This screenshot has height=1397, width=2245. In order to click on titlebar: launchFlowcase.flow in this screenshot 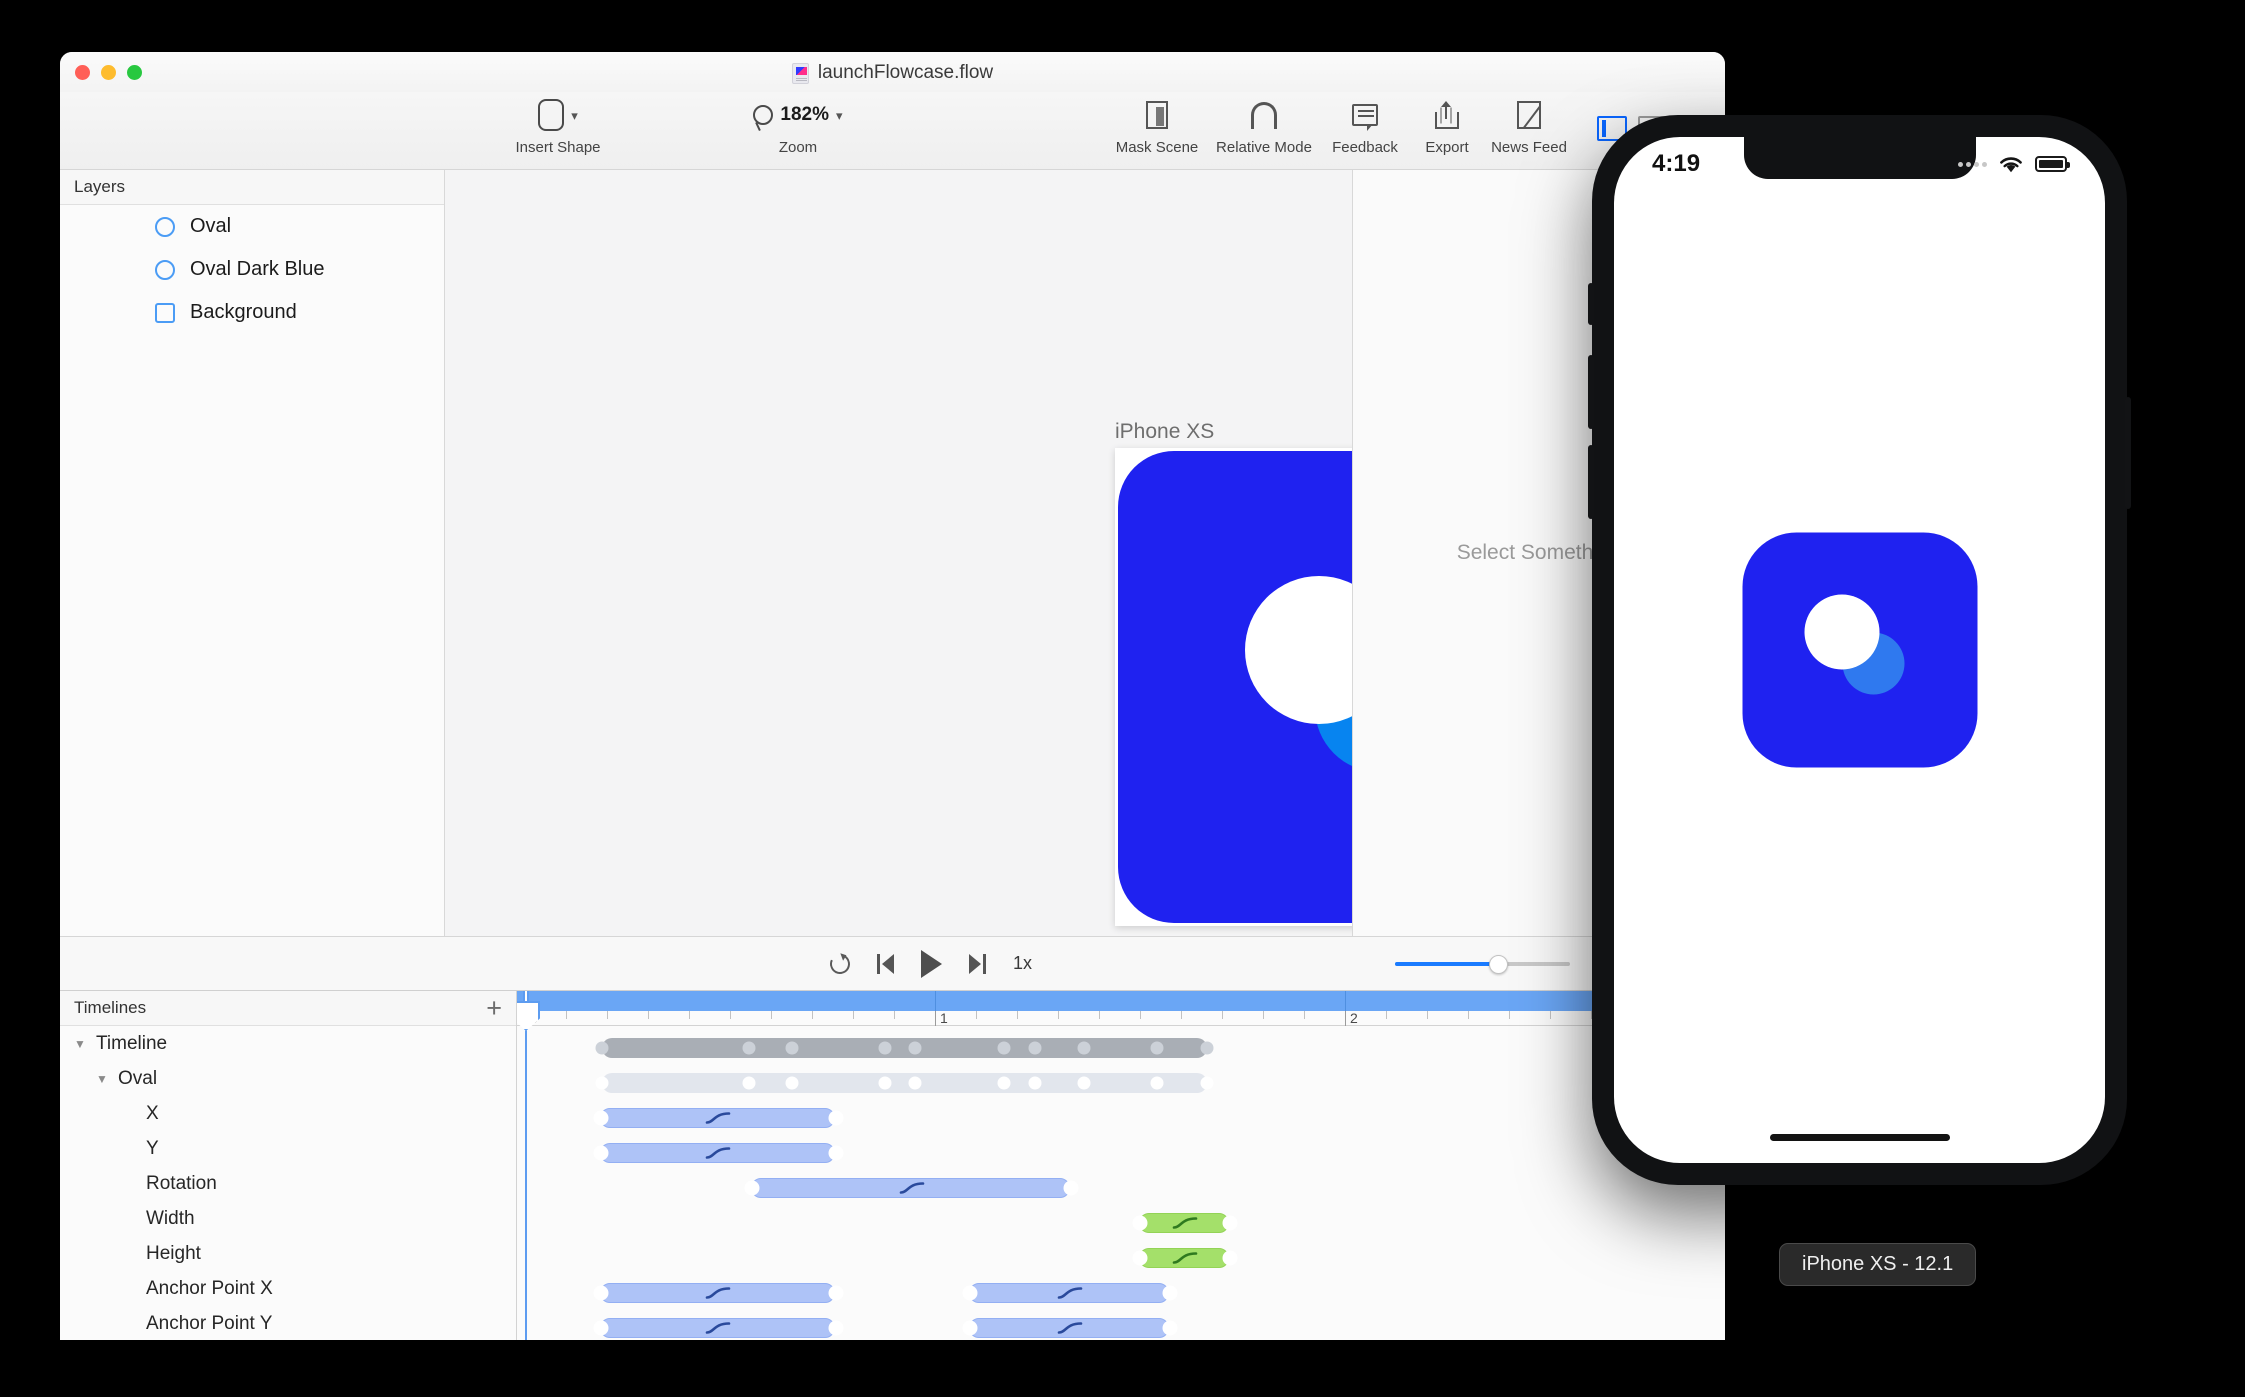, I will do `click(892, 72)`.